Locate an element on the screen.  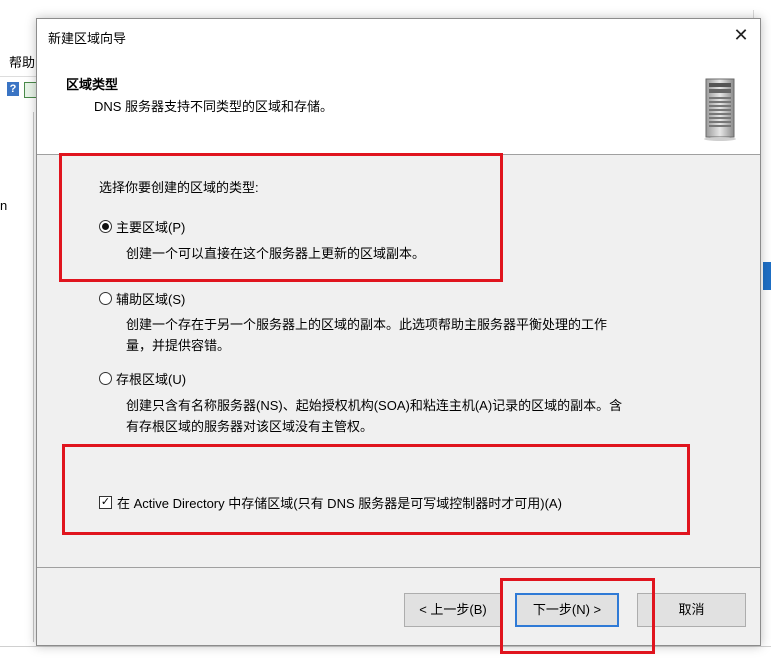
radio-label: 存根区域(U) is located at coordinates (151, 378).